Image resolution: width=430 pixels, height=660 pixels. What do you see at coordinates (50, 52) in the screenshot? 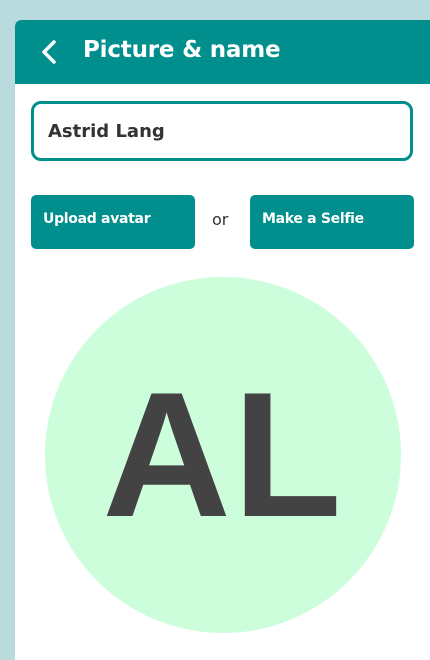
I see `chevron-left-icon` at bounding box center [50, 52].